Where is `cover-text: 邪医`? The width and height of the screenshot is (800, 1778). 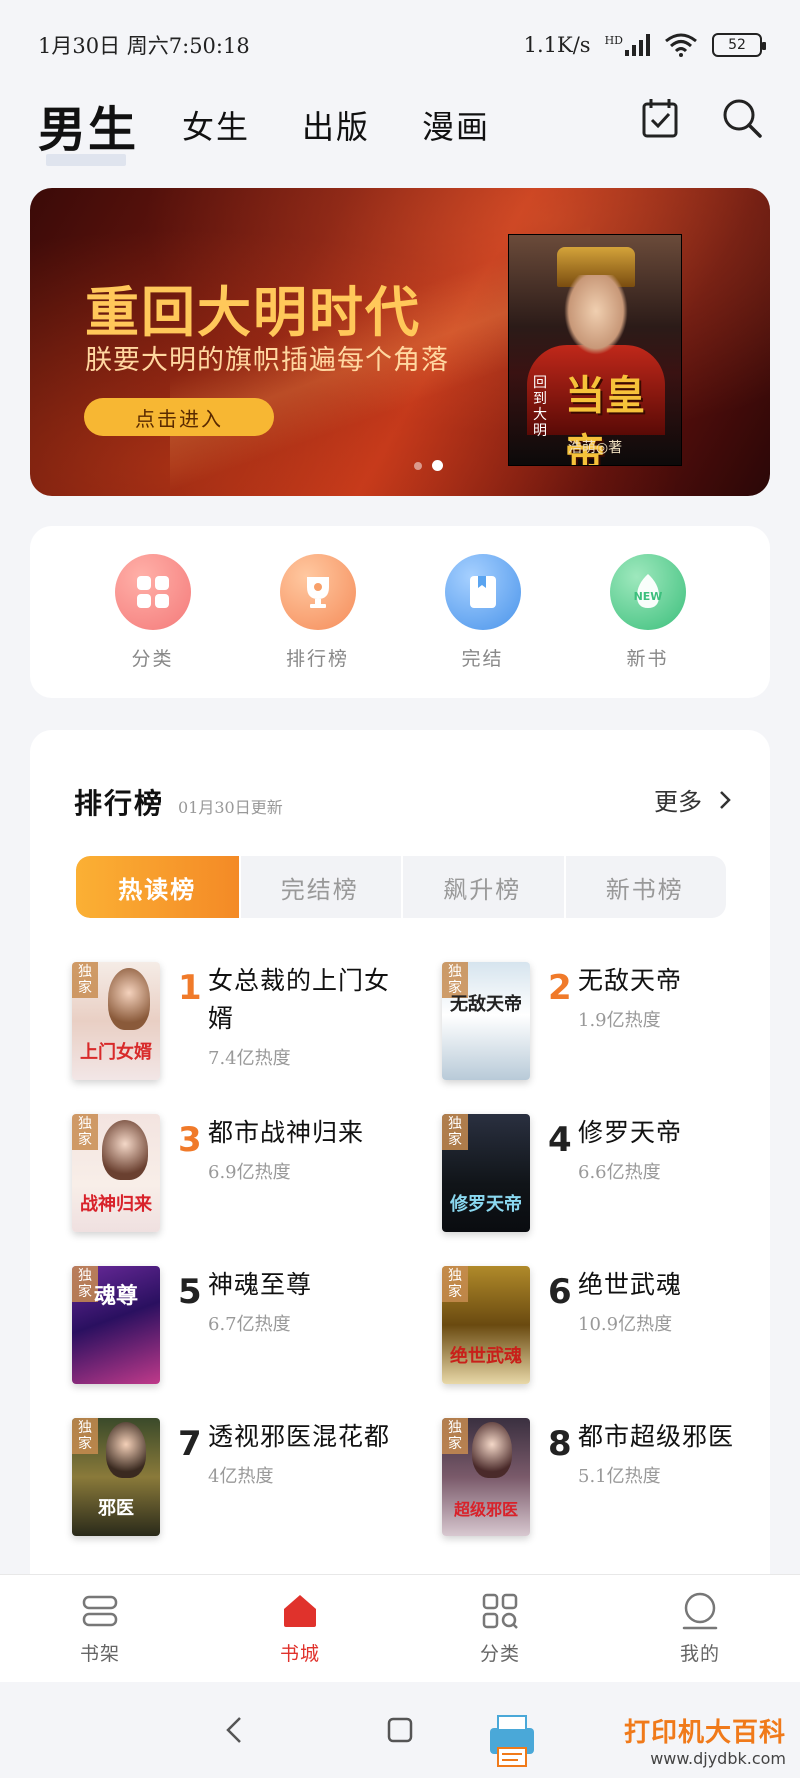 cover-text: 邪医 is located at coordinates (116, 1508).